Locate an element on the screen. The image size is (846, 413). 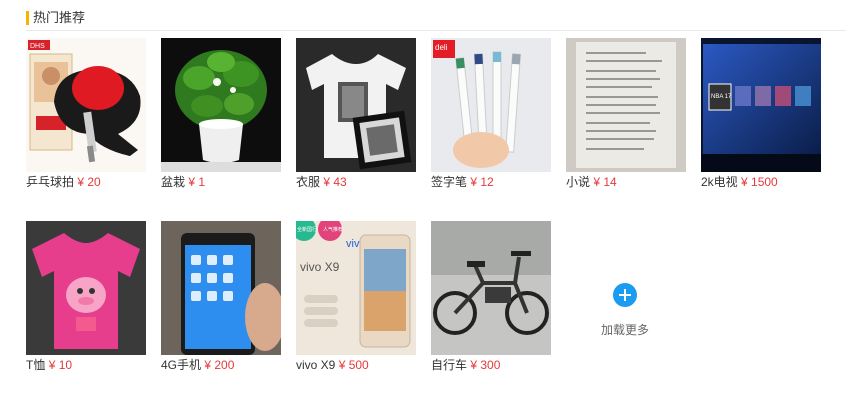
product-name: 乒乓球拍 is located at coordinates (50, 182).